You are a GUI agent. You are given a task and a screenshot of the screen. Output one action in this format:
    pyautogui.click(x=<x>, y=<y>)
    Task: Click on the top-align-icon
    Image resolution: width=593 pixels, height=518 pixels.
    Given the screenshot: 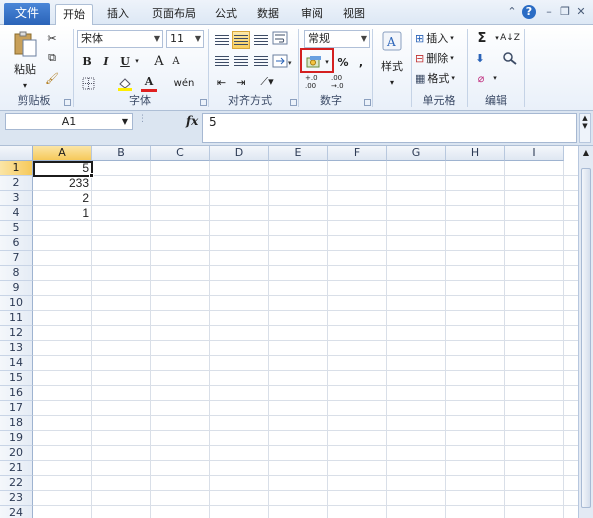 What is the action you would take?
    pyautogui.click(x=221, y=40)
    